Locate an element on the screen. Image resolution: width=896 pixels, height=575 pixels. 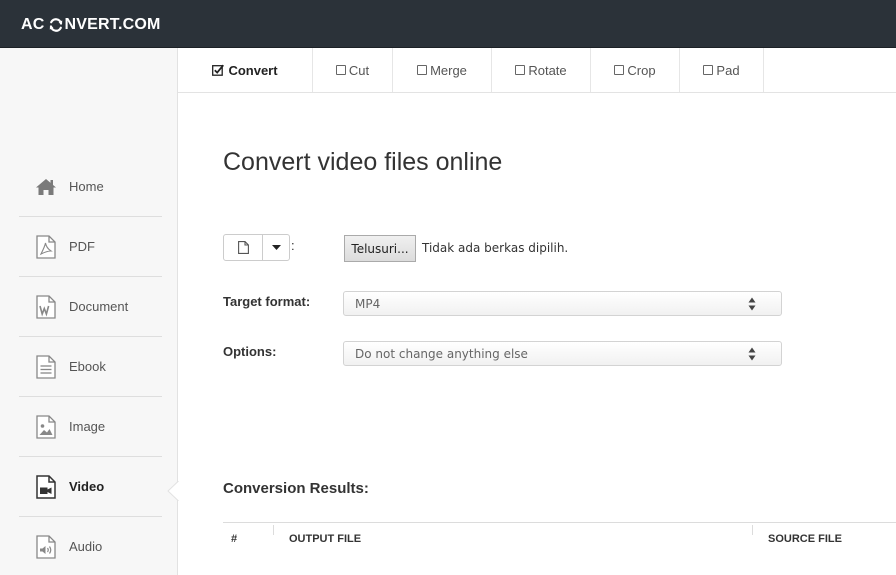
file-source-dropdown-button is located at coordinates (276, 247).